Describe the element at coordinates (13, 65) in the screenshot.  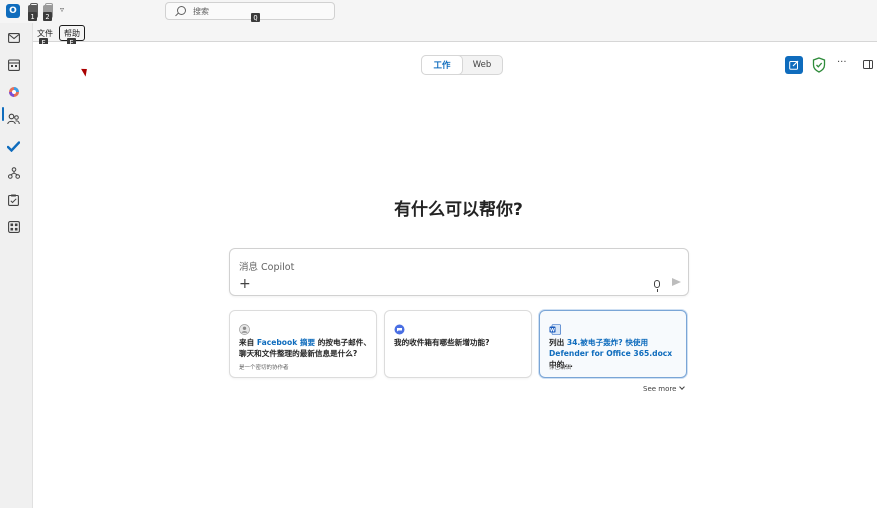
I see `calendar-icon` at that location.